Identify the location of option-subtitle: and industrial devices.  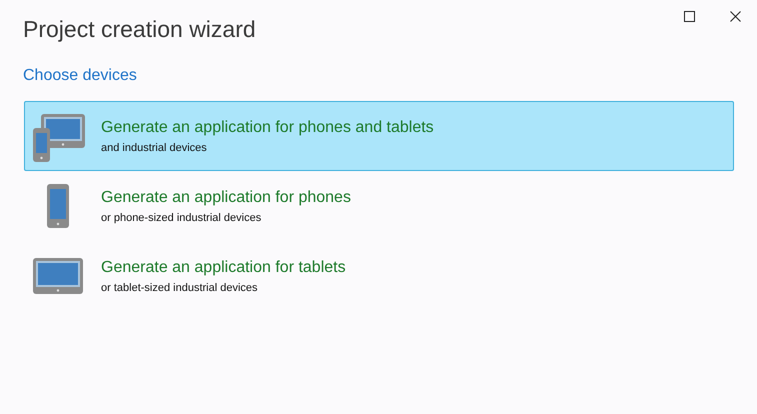
(154, 148).